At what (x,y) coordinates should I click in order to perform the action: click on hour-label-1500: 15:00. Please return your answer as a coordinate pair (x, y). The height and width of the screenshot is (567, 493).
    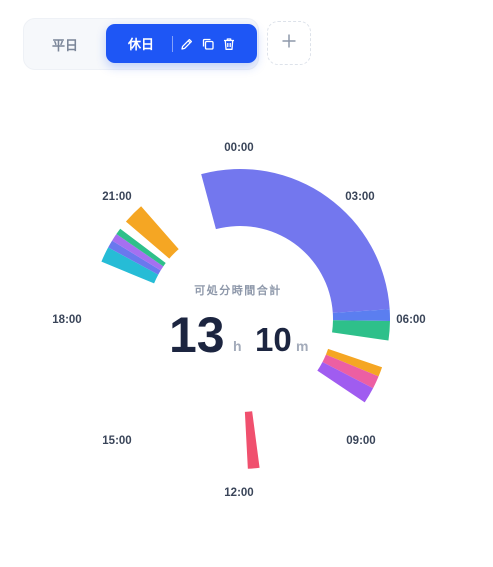
    Looking at the image, I should click on (116, 441).